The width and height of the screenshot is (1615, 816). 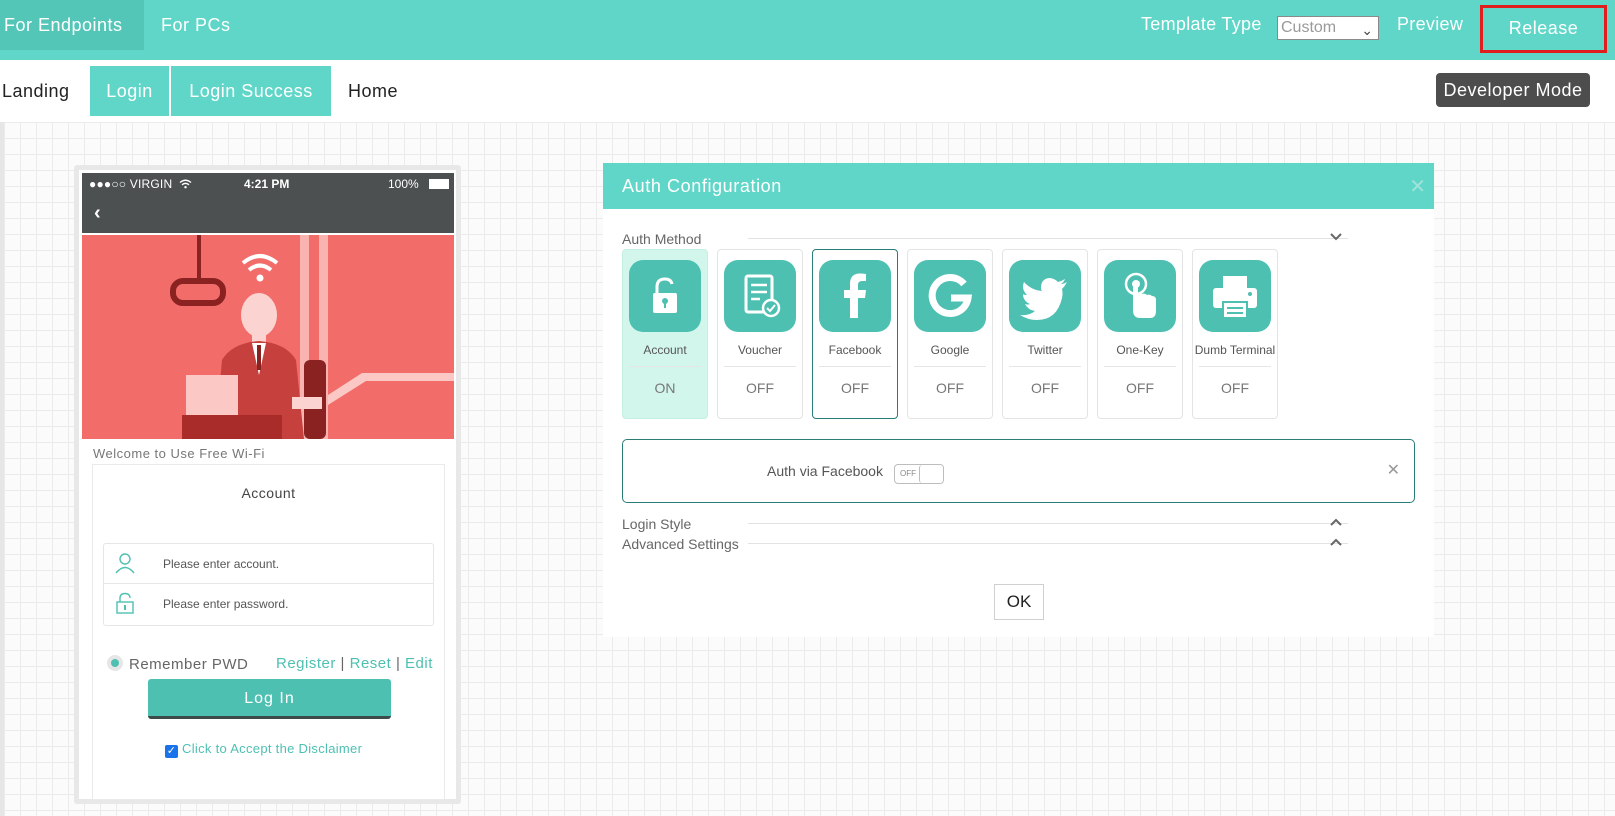 I want to click on auth-method-twitter: Twitter OFF, so click(x=1045, y=334).